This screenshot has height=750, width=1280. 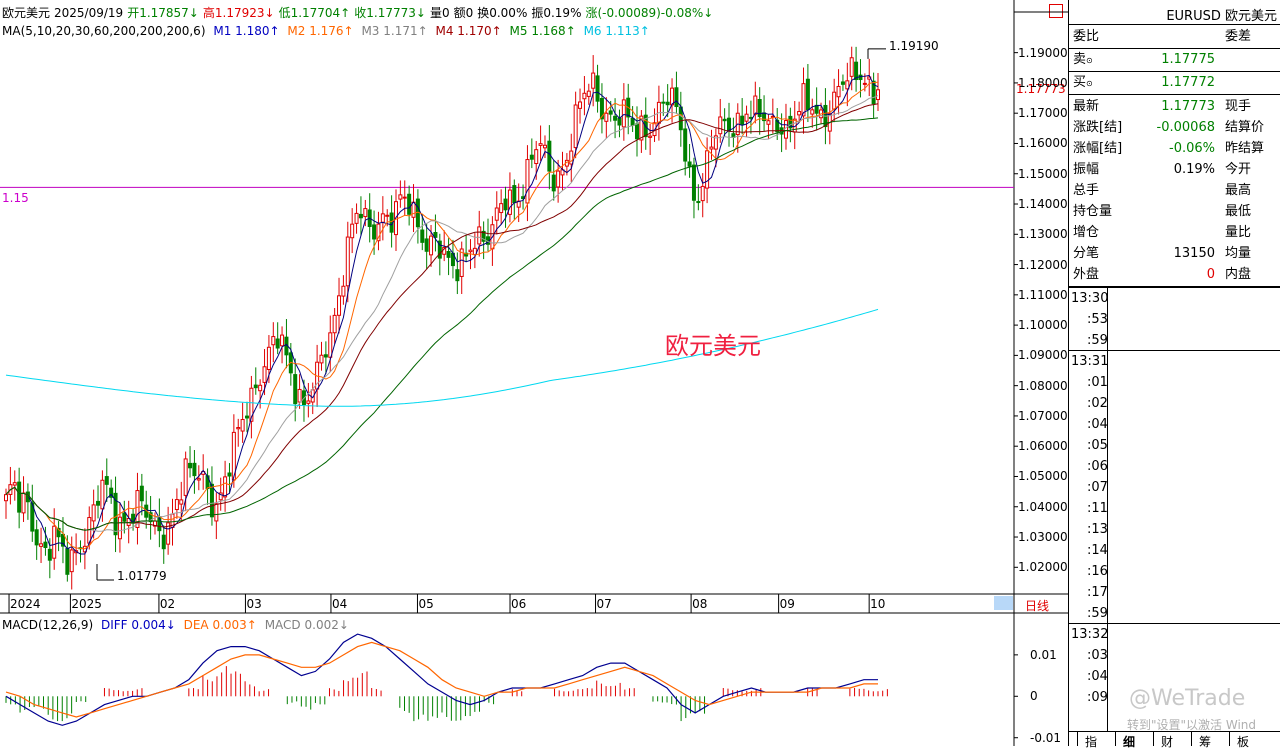 I want to click on x-tick-label: 09, so click(x=787, y=604).